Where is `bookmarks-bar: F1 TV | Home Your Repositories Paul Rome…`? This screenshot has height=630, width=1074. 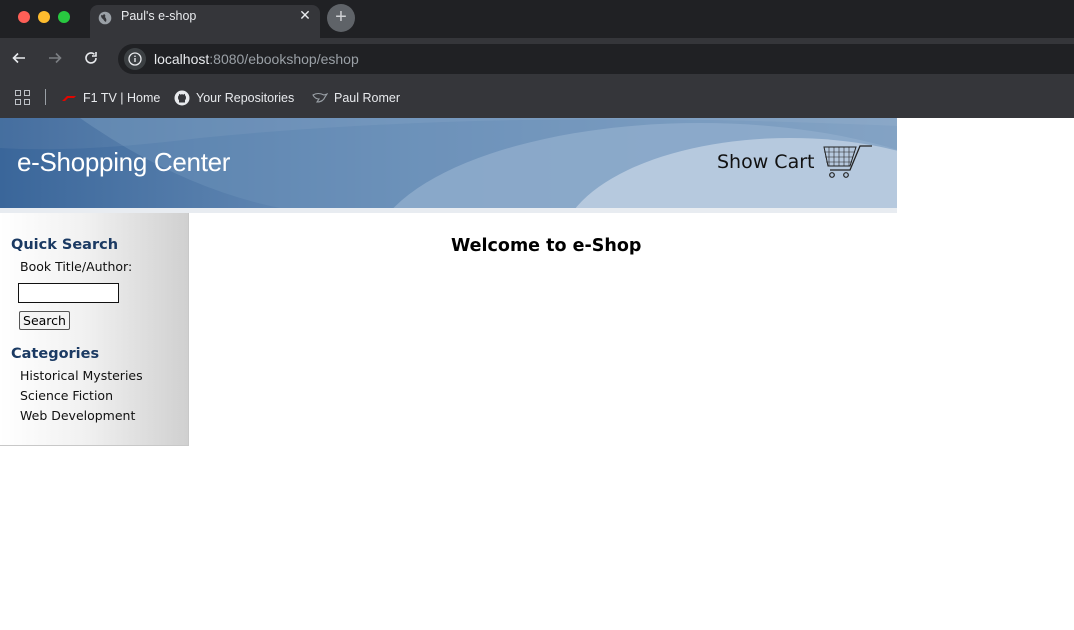 bookmarks-bar: F1 TV | Home Your Repositories Paul Rome… is located at coordinates (537, 98).